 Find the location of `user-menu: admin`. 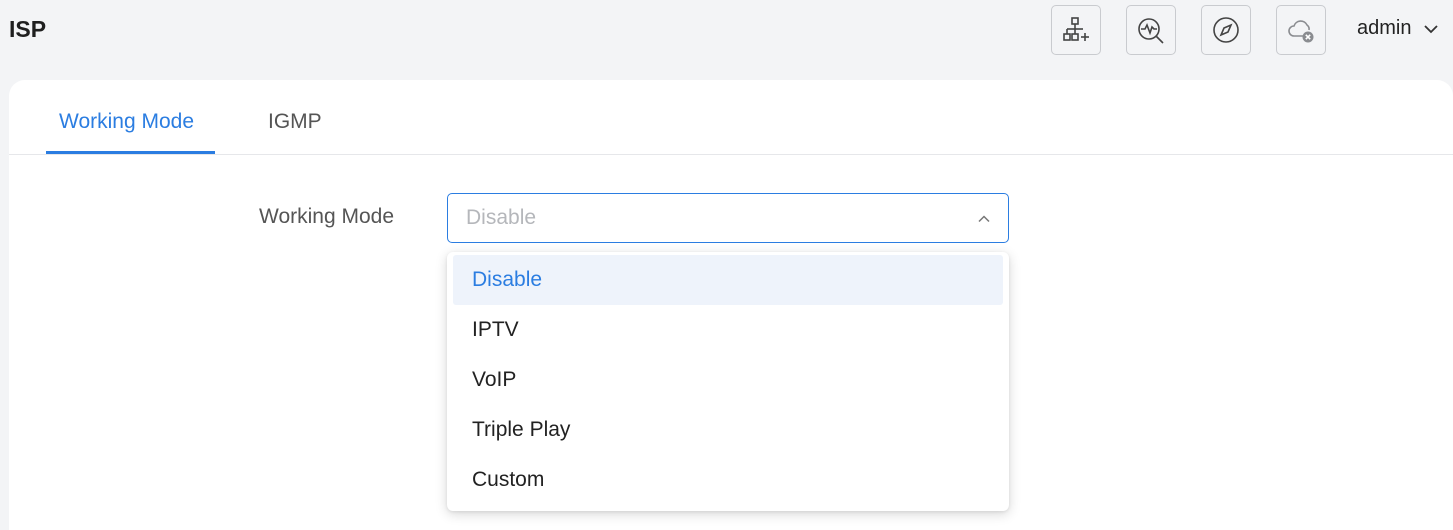

user-menu: admin is located at coordinates (1398, 28).